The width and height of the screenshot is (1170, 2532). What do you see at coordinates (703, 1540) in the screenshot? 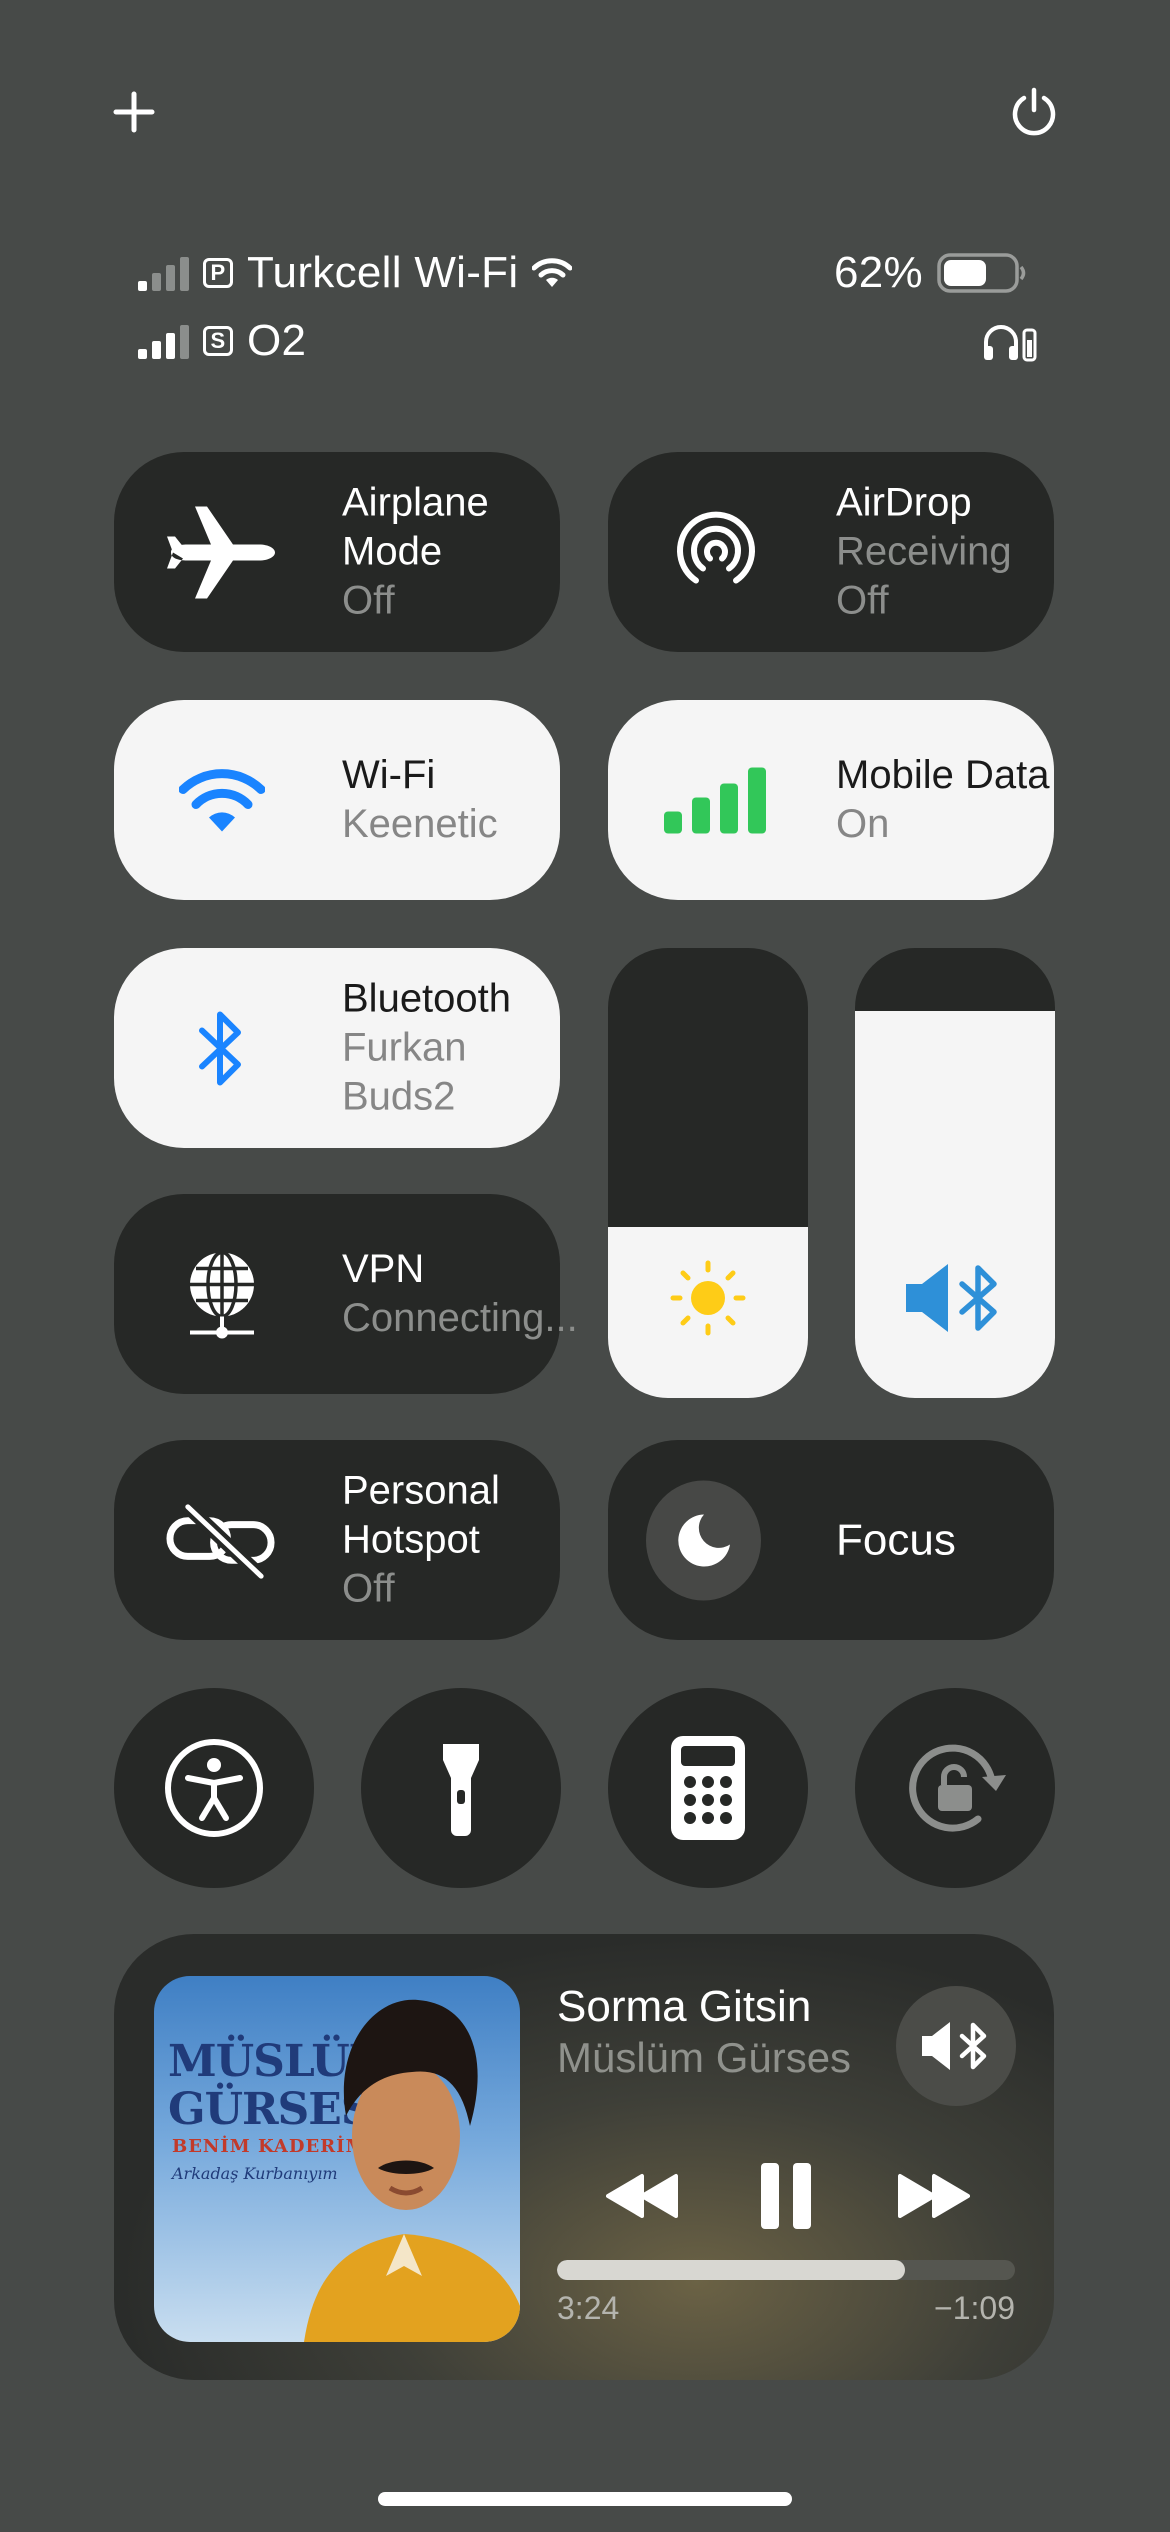
I see `moon-icon` at bounding box center [703, 1540].